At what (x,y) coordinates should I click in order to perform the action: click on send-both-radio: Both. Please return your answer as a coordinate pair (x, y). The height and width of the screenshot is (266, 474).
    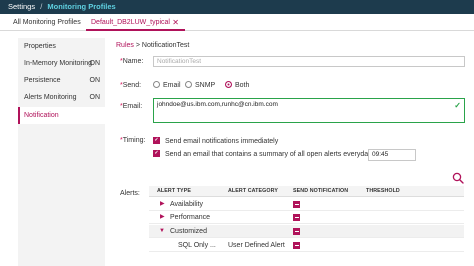
    Looking at the image, I should click on (237, 85).